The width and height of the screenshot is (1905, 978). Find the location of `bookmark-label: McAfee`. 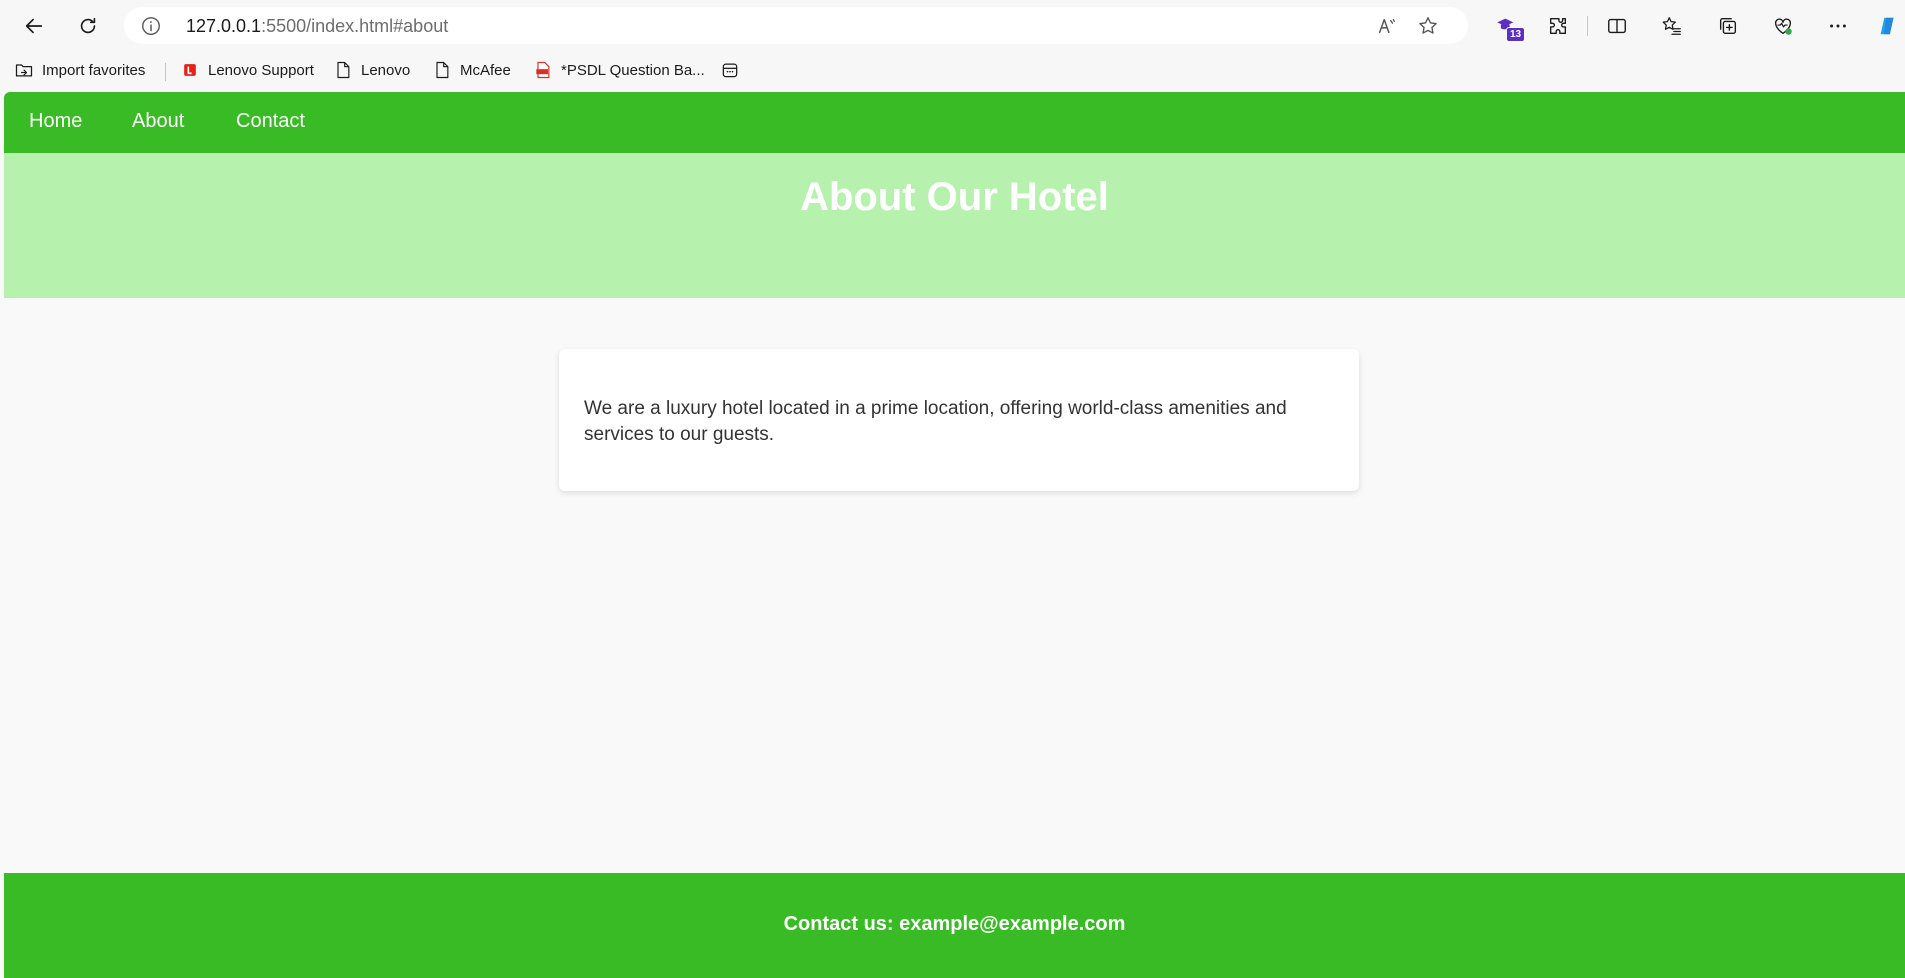

bookmark-label: McAfee is located at coordinates (485, 70).